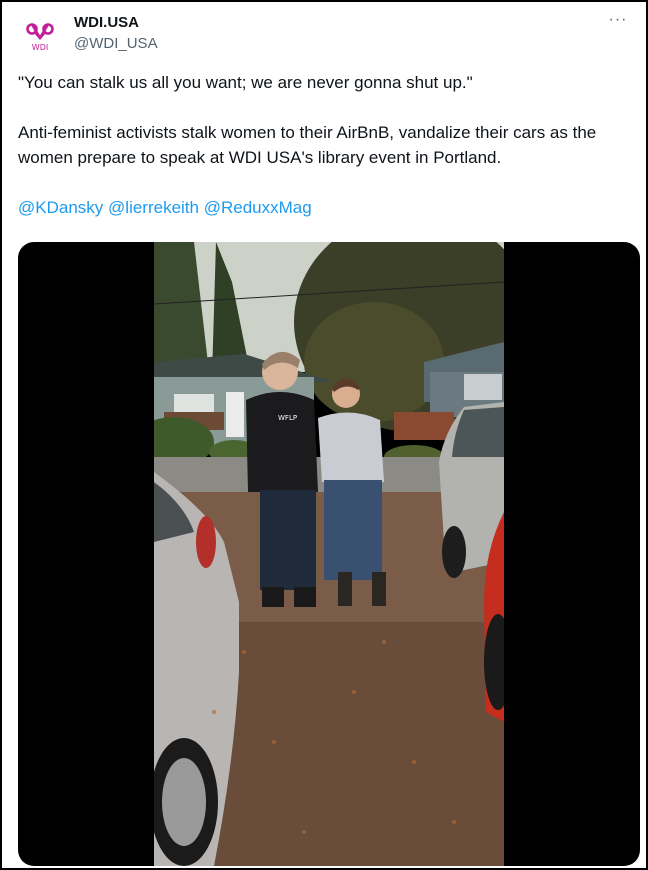  I want to click on author-names: WDI.USA @WDI_USA, so click(116, 34).